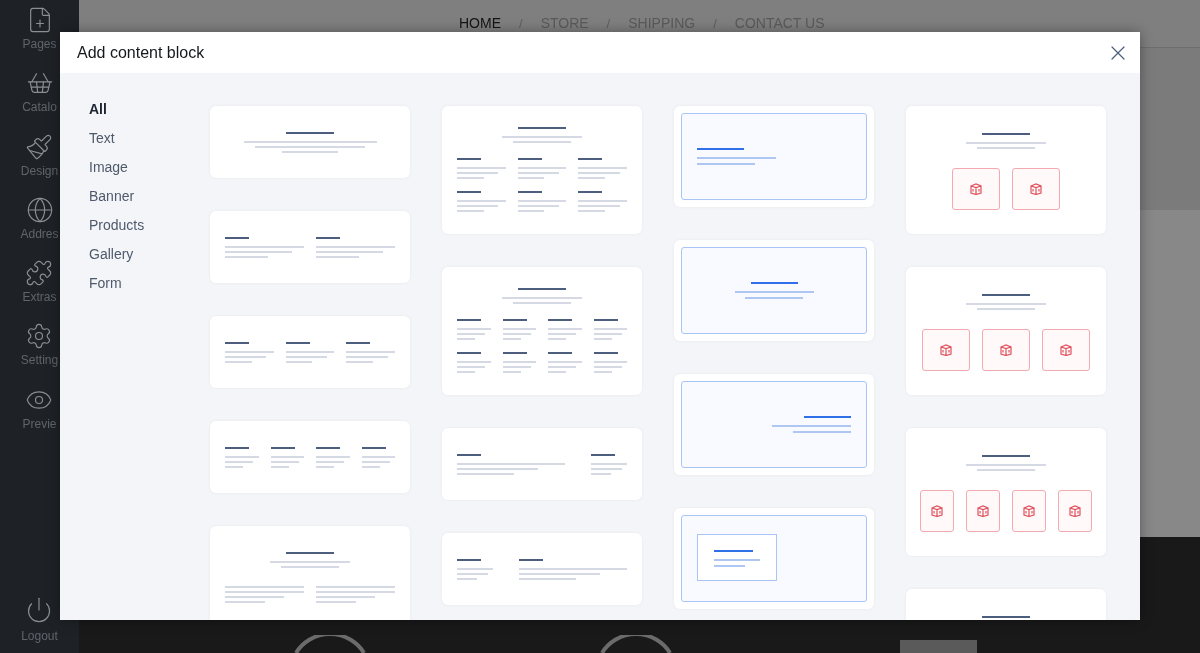 This screenshot has height=653, width=1200. Describe the element at coordinates (39, 233) in the screenshot. I see `sidebar-label: Addres` at that location.